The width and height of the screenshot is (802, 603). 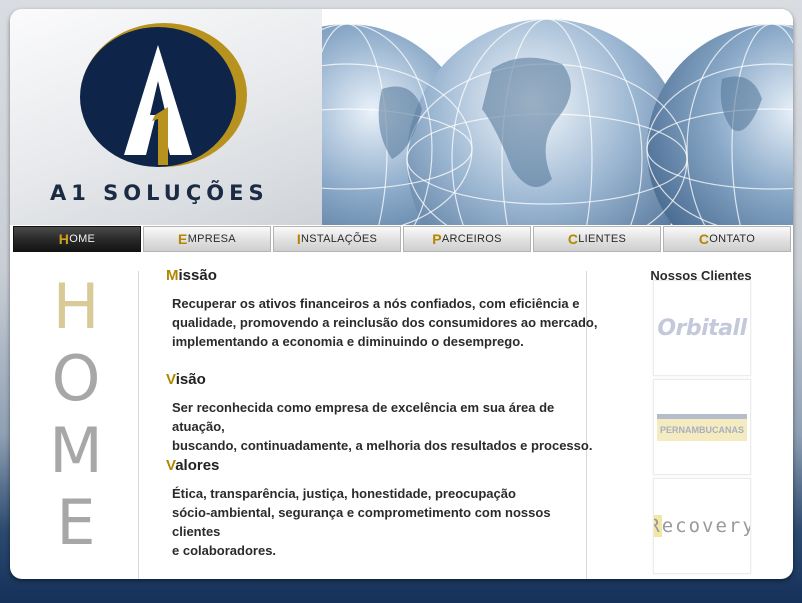 What do you see at coordinates (159, 91) in the screenshot?
I see `company-logo-icon: A` at bounding box center [159, 91].